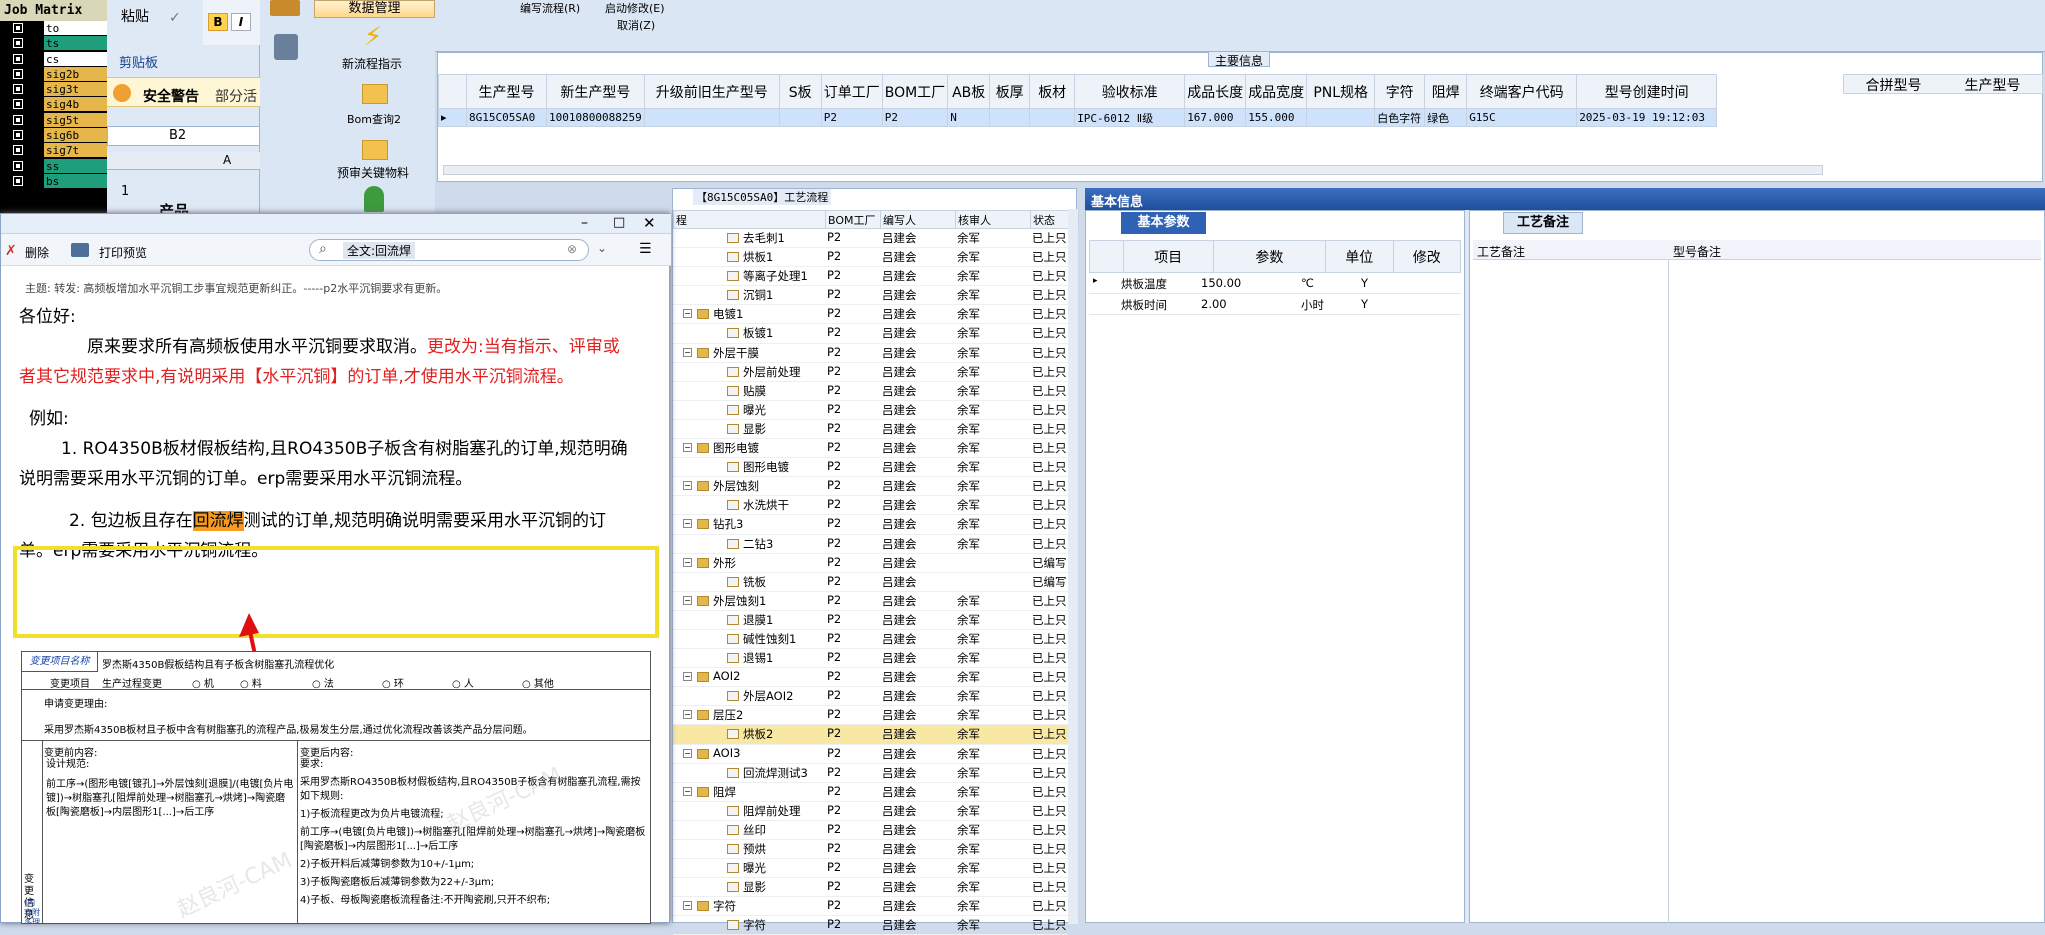 The width and height of the screenshot is (2045, 935). Describe the element at coordinates (75, 74) in the screenshot. I see `layer-label: sig2b` at that location.